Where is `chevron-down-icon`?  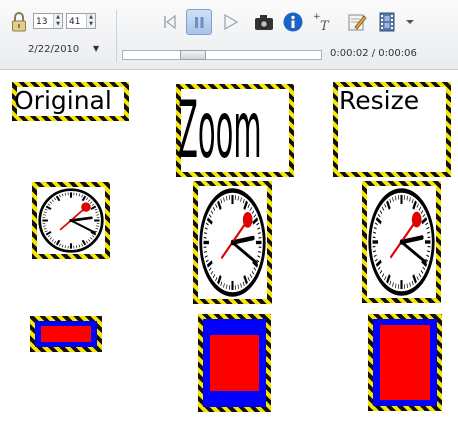
chevron-down-icon is located at coordinates (410, 22).